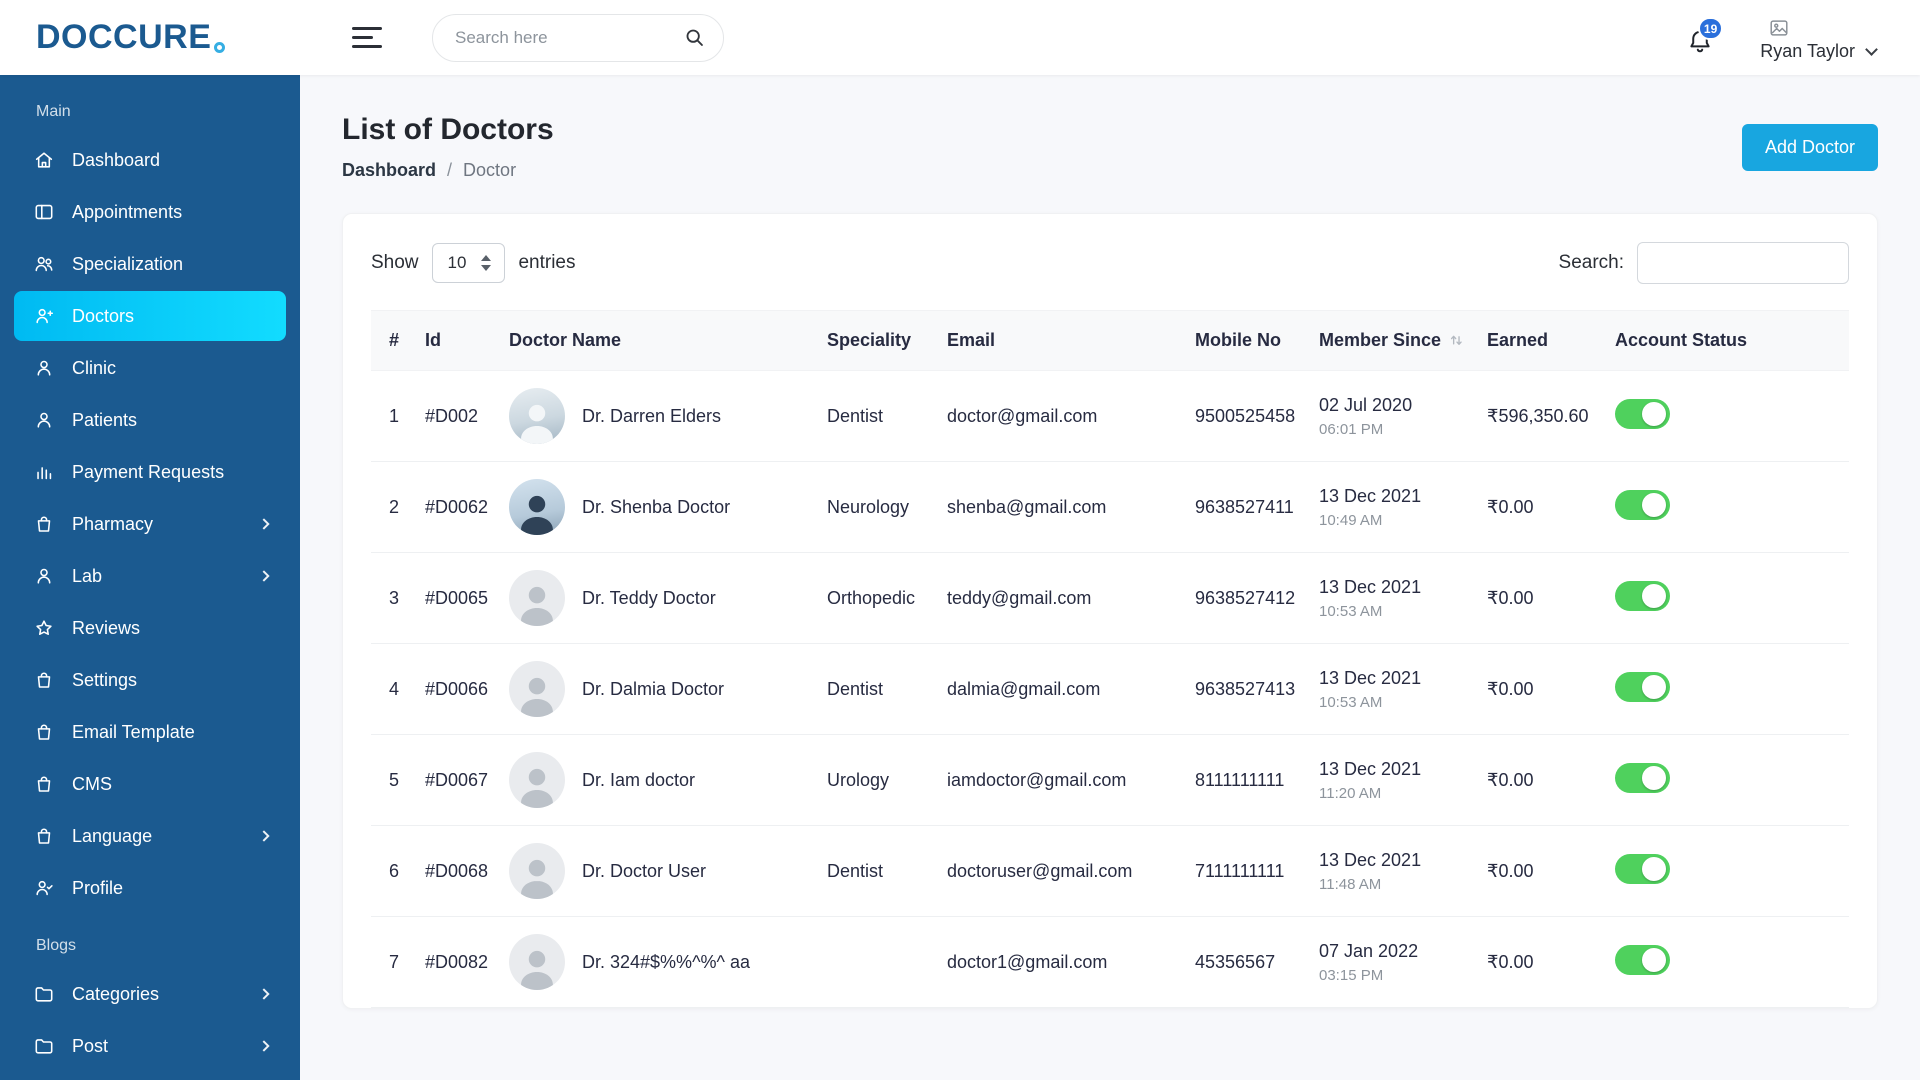 This screenshot has width=1920, height=1080. What do you see at coordinates (389, 170) in the screenshot?
I see `breadcrumb-dashboard-link: Dashboard` at bounding box center [389, 170].